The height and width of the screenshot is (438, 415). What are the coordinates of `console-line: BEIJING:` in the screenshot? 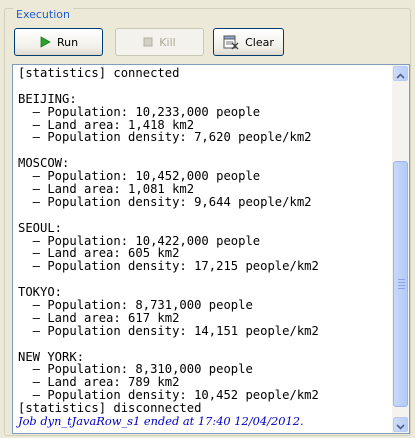 It's located at (47, 98).